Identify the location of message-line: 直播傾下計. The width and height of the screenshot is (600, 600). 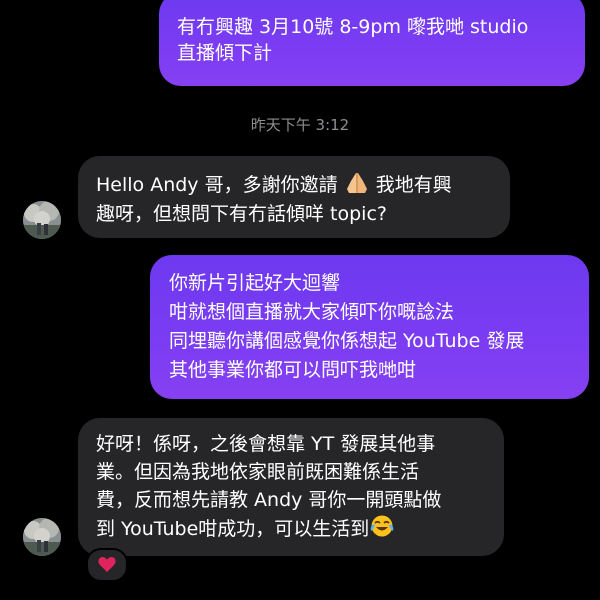
(225, 53).